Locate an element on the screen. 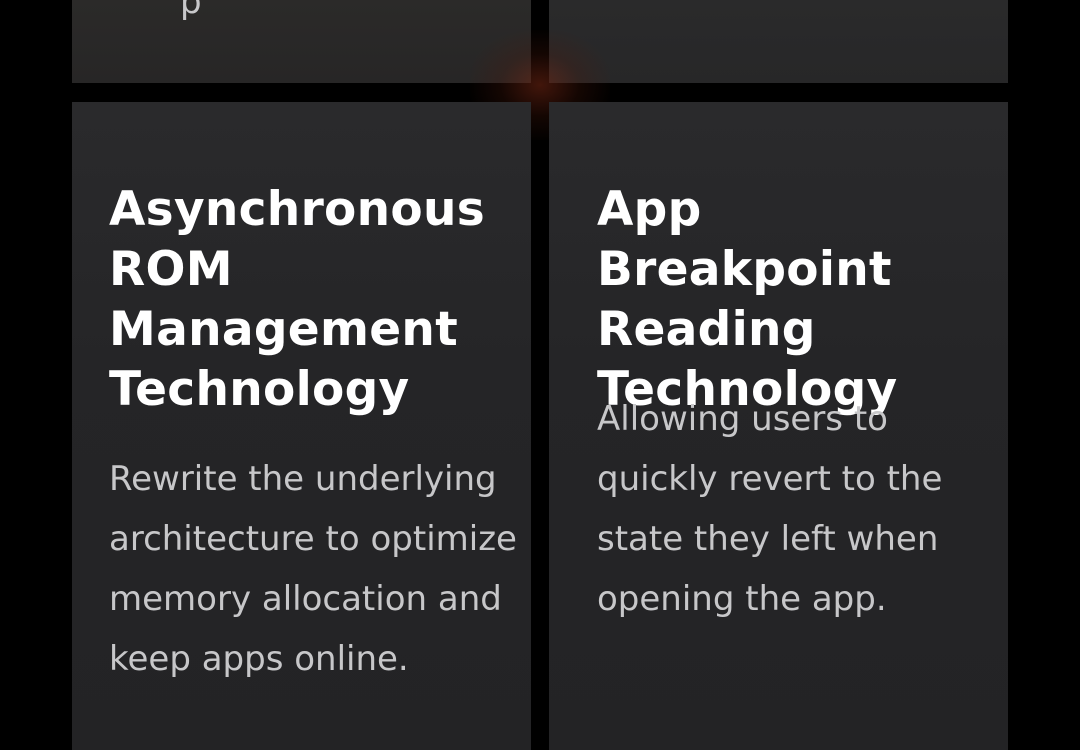 Image resolution: width=1080 pixels, height=750 pixels. card-text-fragment: p is located at coordinates (191, 11).